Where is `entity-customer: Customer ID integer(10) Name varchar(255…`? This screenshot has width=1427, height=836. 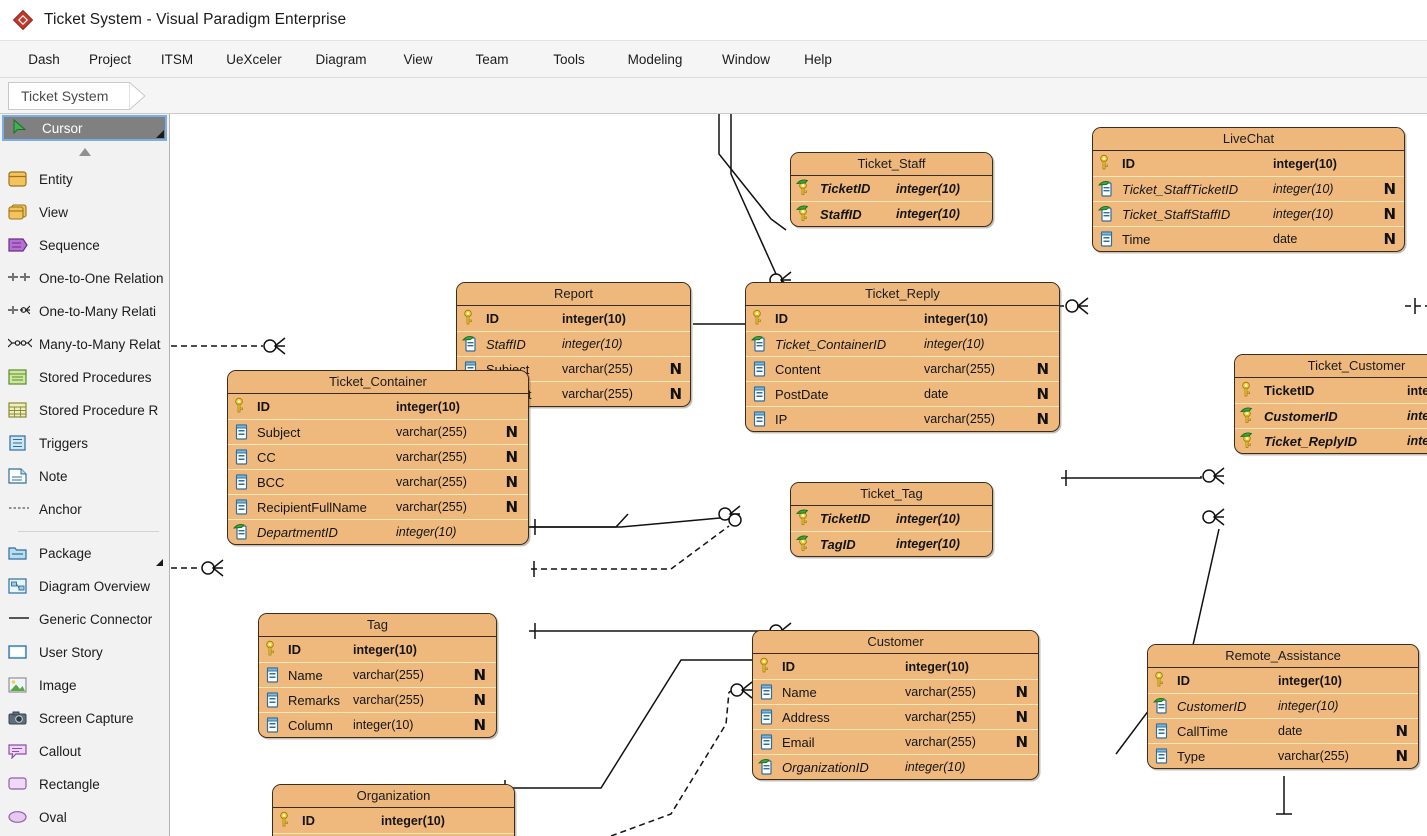 entity-customer: Customer ID integer(10) Name varchar(255… is located at coordinates (895, 705).